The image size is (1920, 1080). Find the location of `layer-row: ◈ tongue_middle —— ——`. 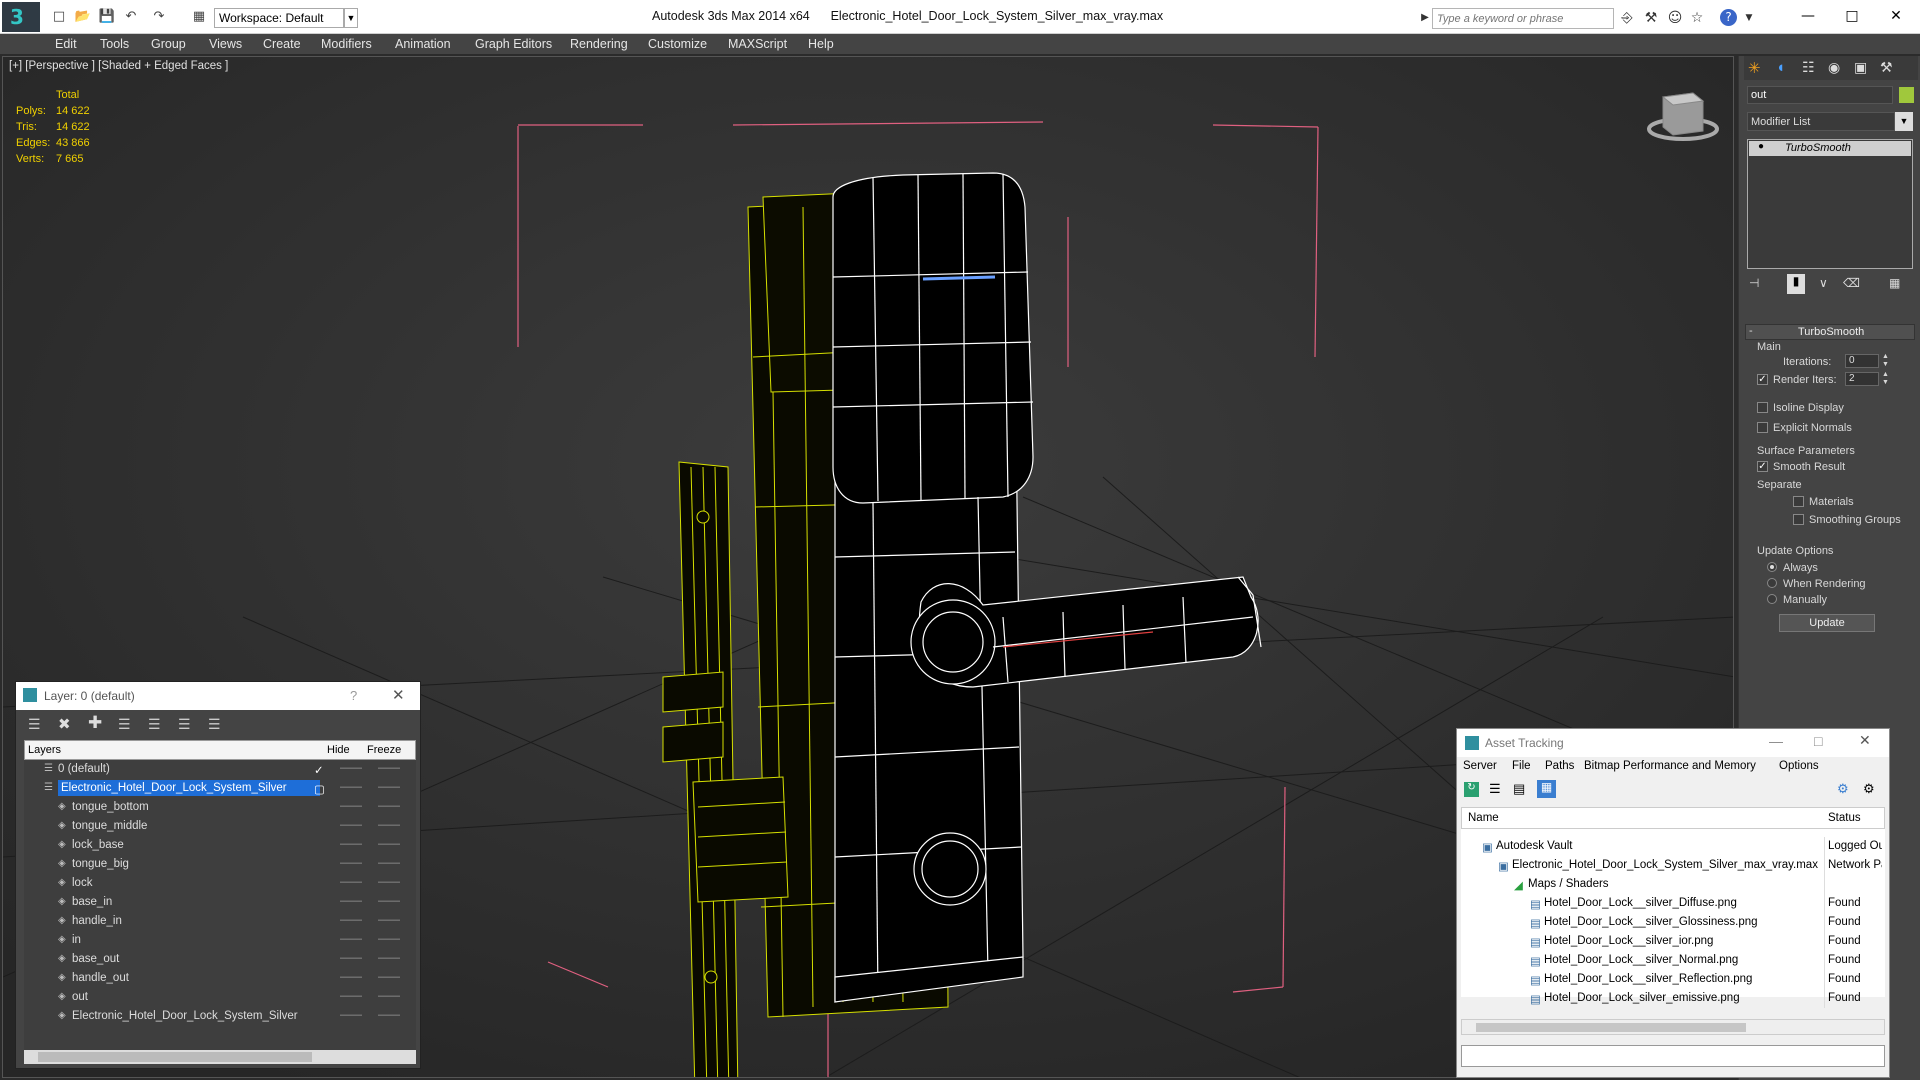

layer-row: ◈ tongue_middle —— —— is located at coordinates (220, 826).